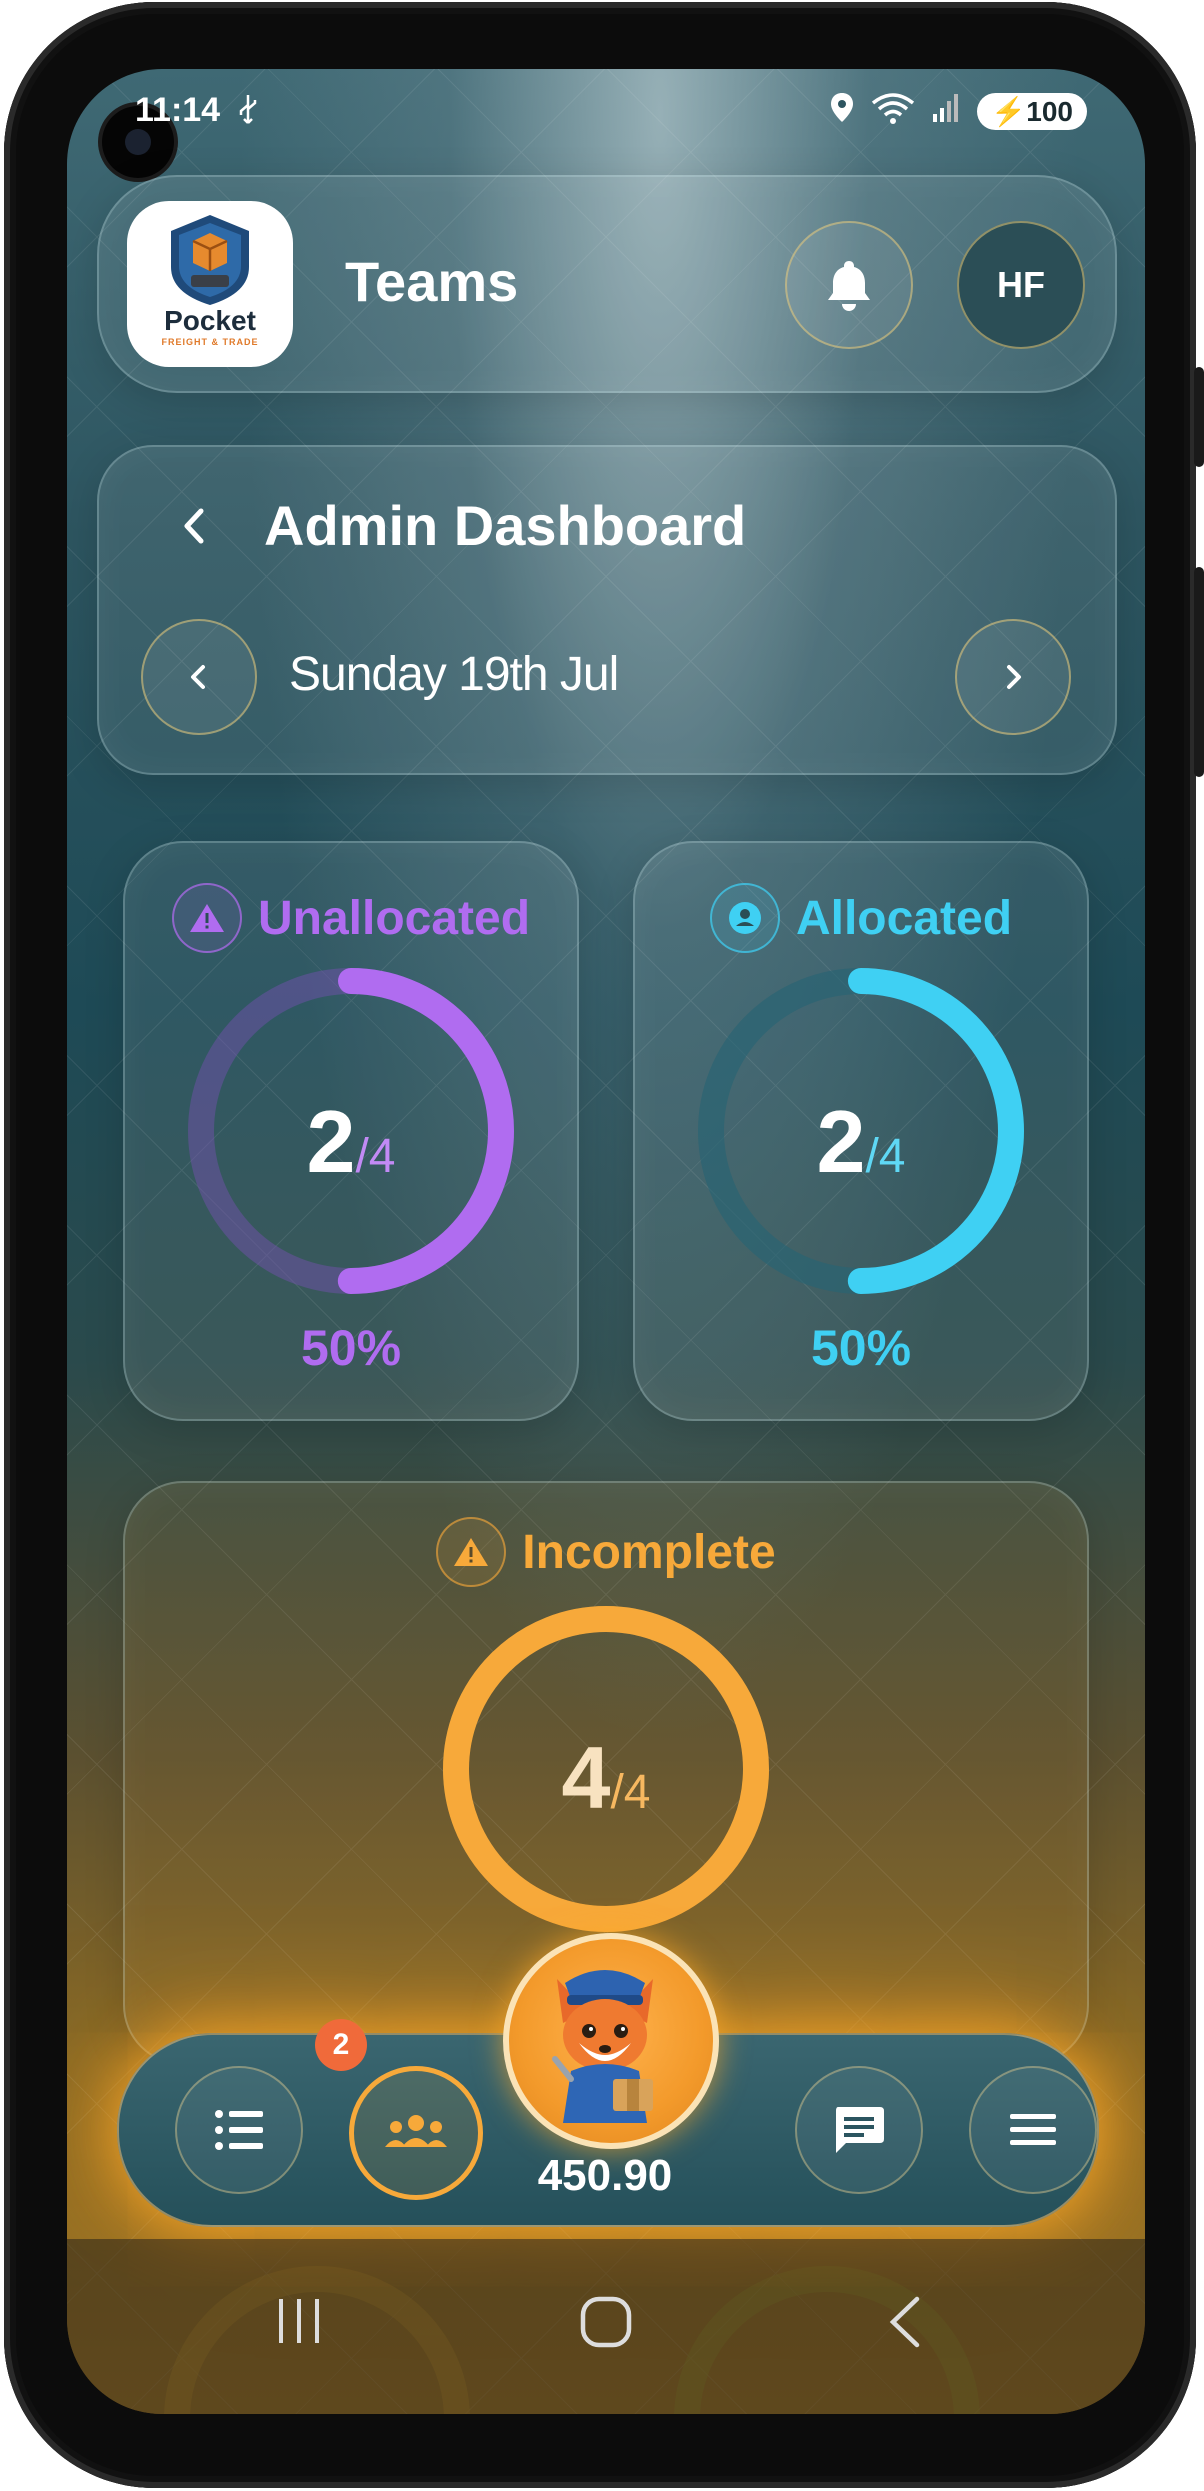 The width and height of the screenshot is (1204, 2491). What do you see at coordinates (606, 123) in the screenshot?
I see `status-bar: 11:14 ⚡100` at bounding box center [606, 123].